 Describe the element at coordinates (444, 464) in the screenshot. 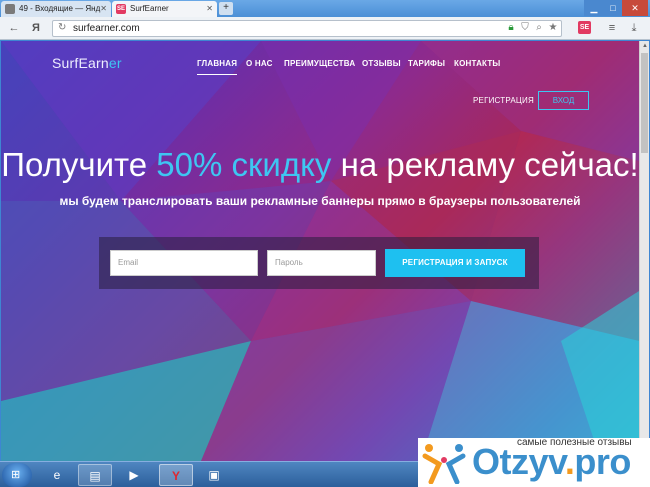

I see `watermark-figure-icon` at that location.